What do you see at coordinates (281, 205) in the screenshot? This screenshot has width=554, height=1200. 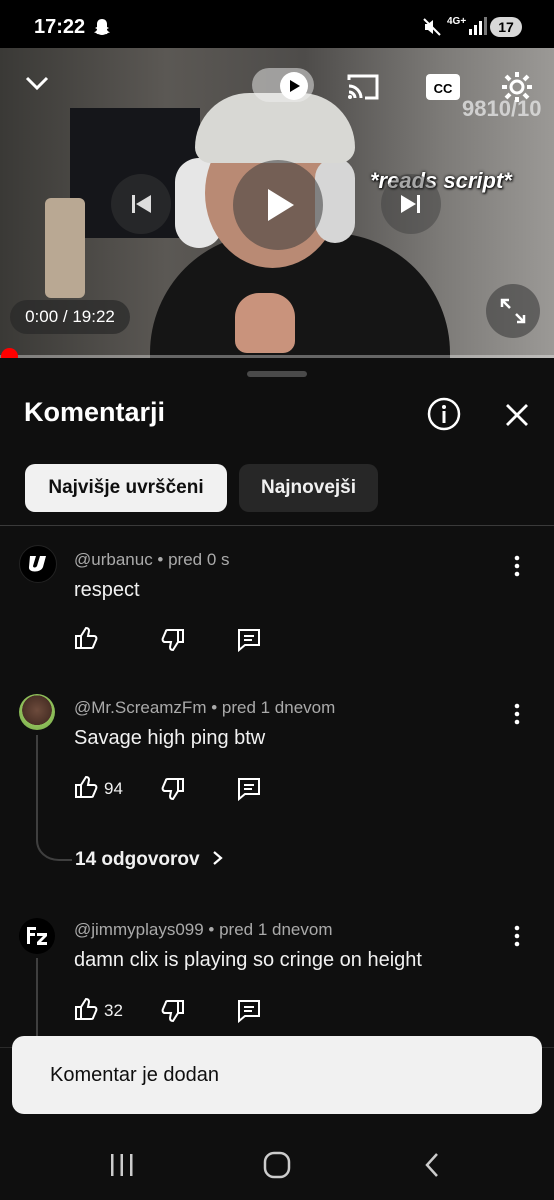 I see `play-icon` at bounding box center [281, 205].